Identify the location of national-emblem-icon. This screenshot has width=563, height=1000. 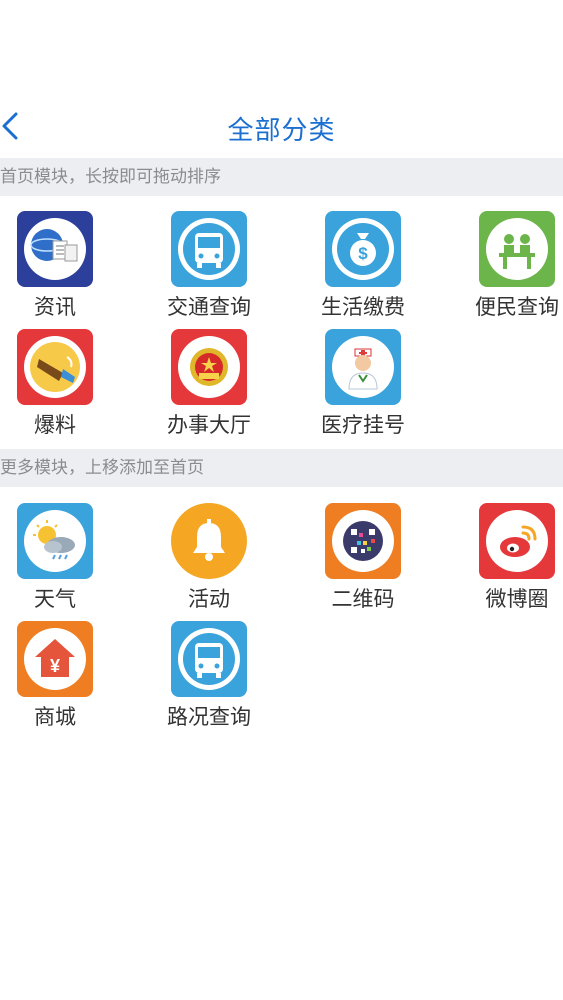
(209, 367).